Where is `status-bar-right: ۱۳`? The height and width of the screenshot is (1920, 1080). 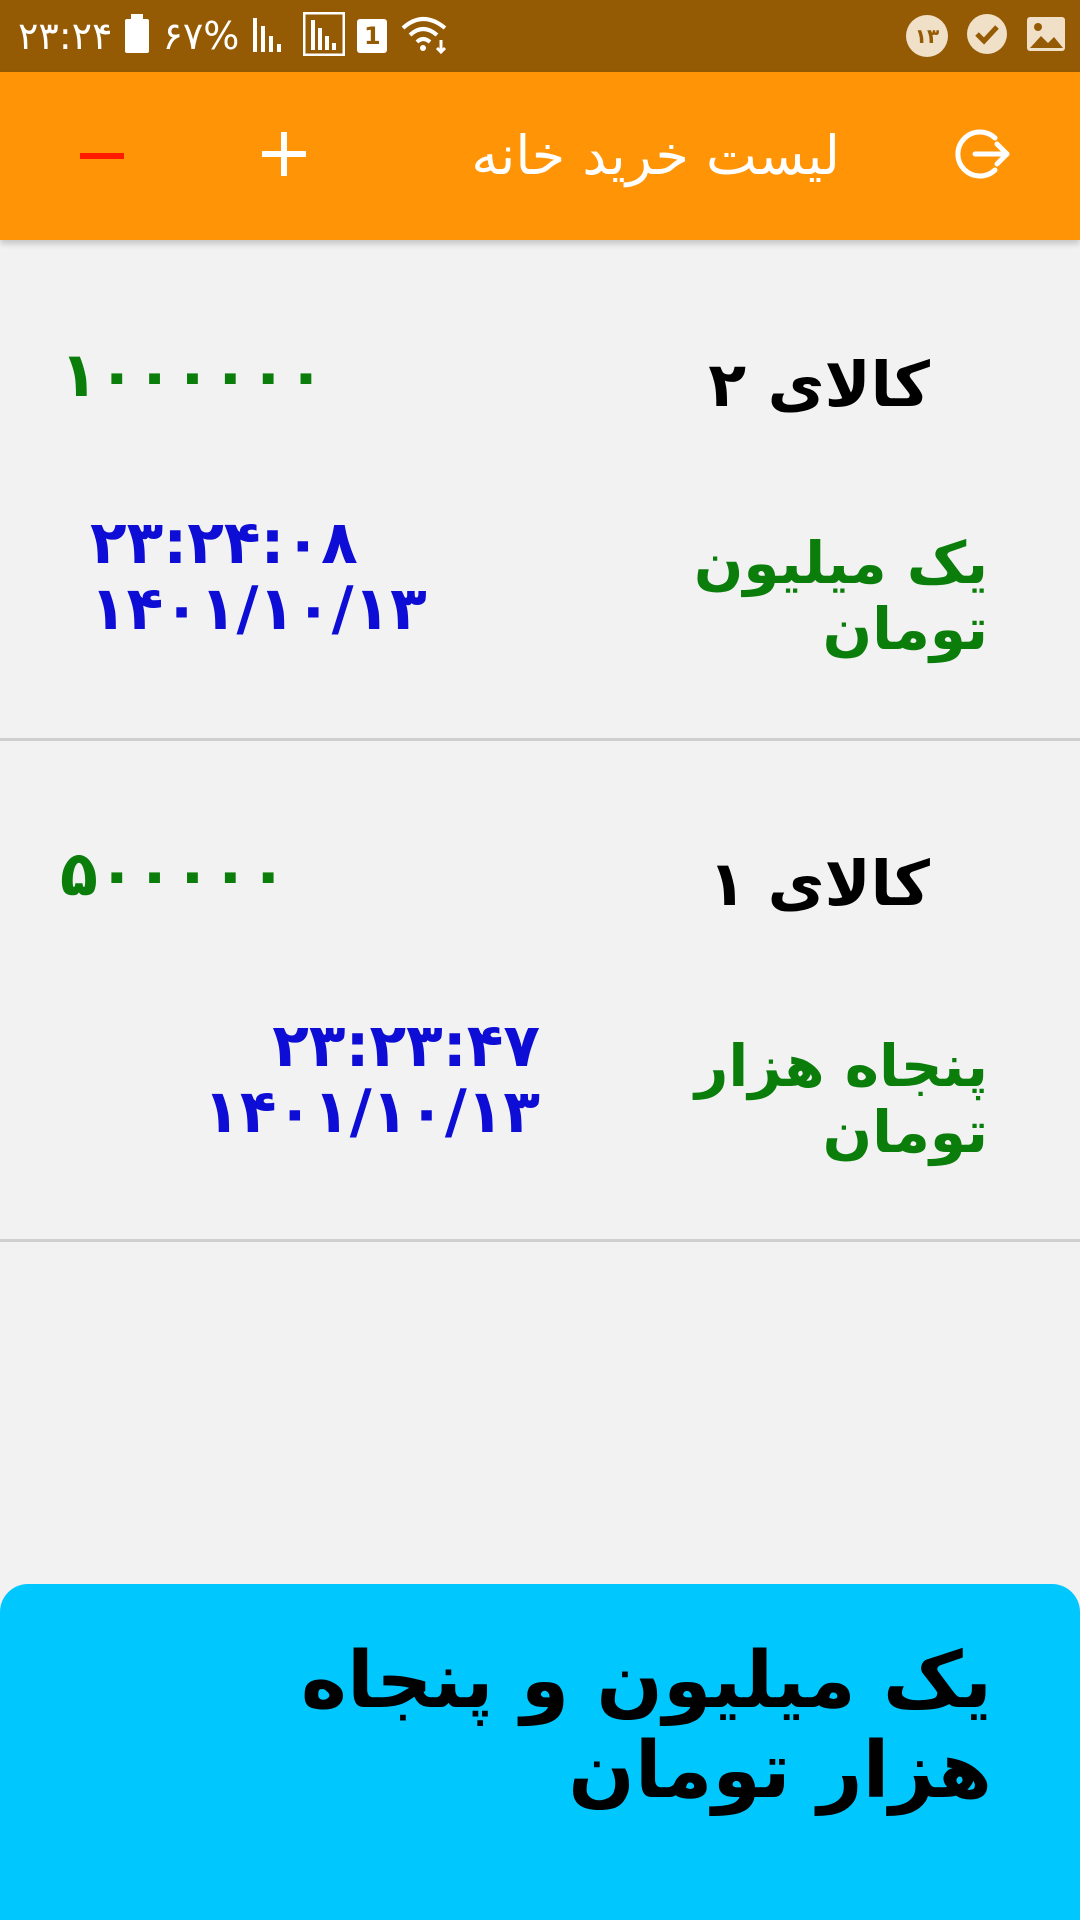
status-bar-right: ۱۳ is located at coordinates (986, 36).